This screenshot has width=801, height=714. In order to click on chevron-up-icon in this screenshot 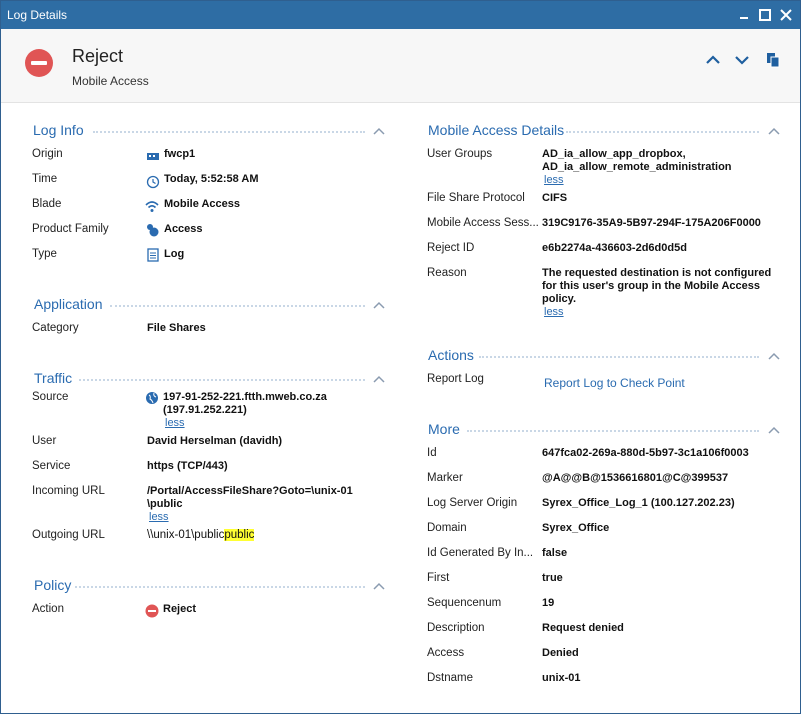, I will do `click(713, 59)`.